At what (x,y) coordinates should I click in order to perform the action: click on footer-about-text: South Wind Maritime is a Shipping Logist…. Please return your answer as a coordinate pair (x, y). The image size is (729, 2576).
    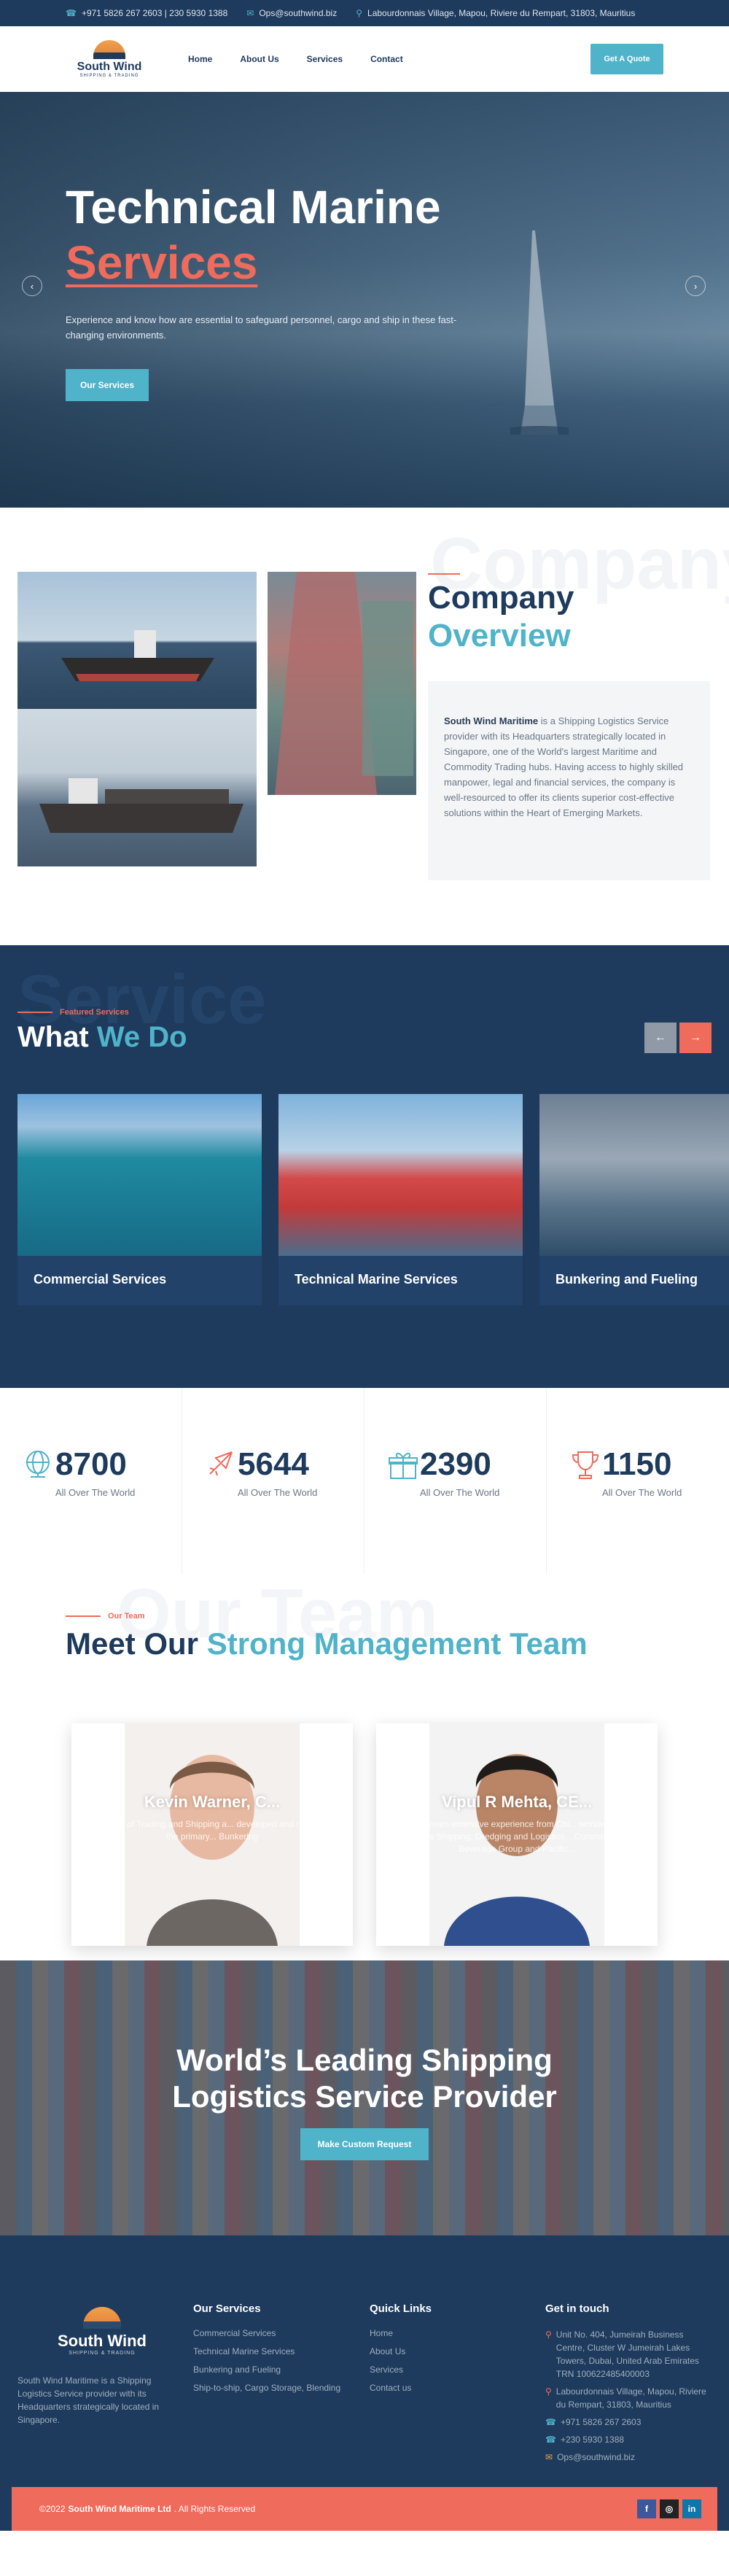
    Looking at the image, I should click on (88, 2400).